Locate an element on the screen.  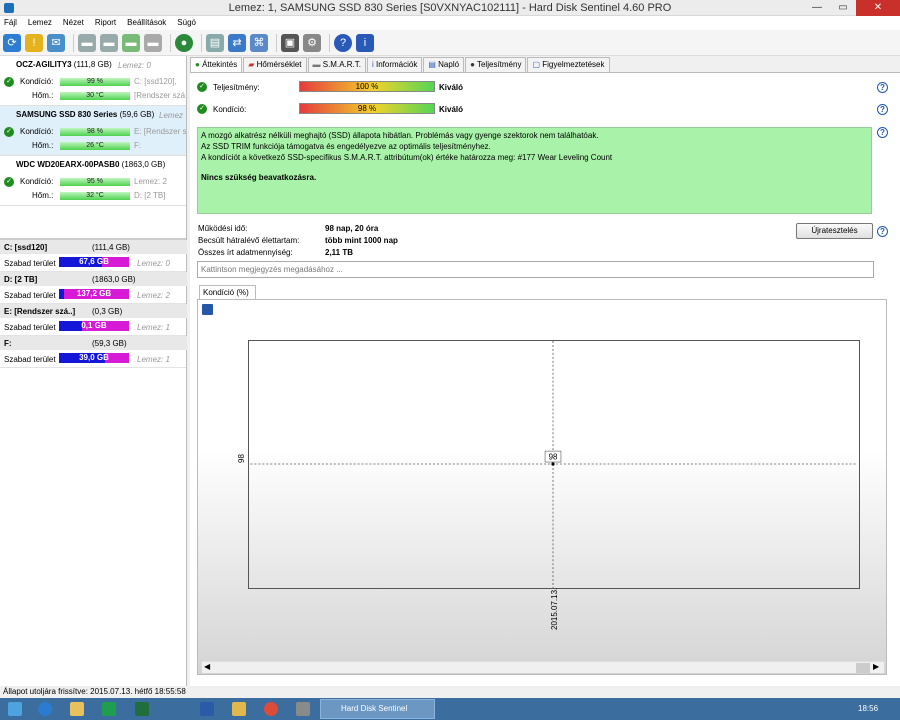
tab-temperature: ▰ Hőmérséklet is located at coordinates (275, 64).